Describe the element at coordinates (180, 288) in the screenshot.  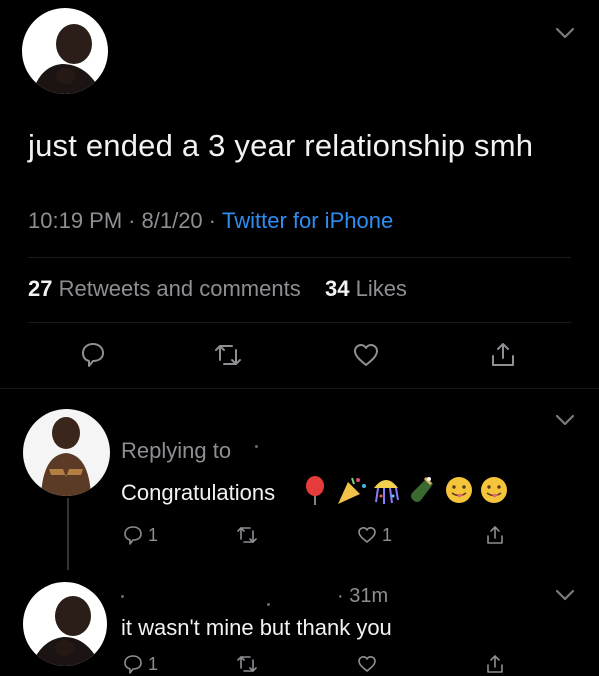
I see `retweets-label: Retweets and comments` at that location.